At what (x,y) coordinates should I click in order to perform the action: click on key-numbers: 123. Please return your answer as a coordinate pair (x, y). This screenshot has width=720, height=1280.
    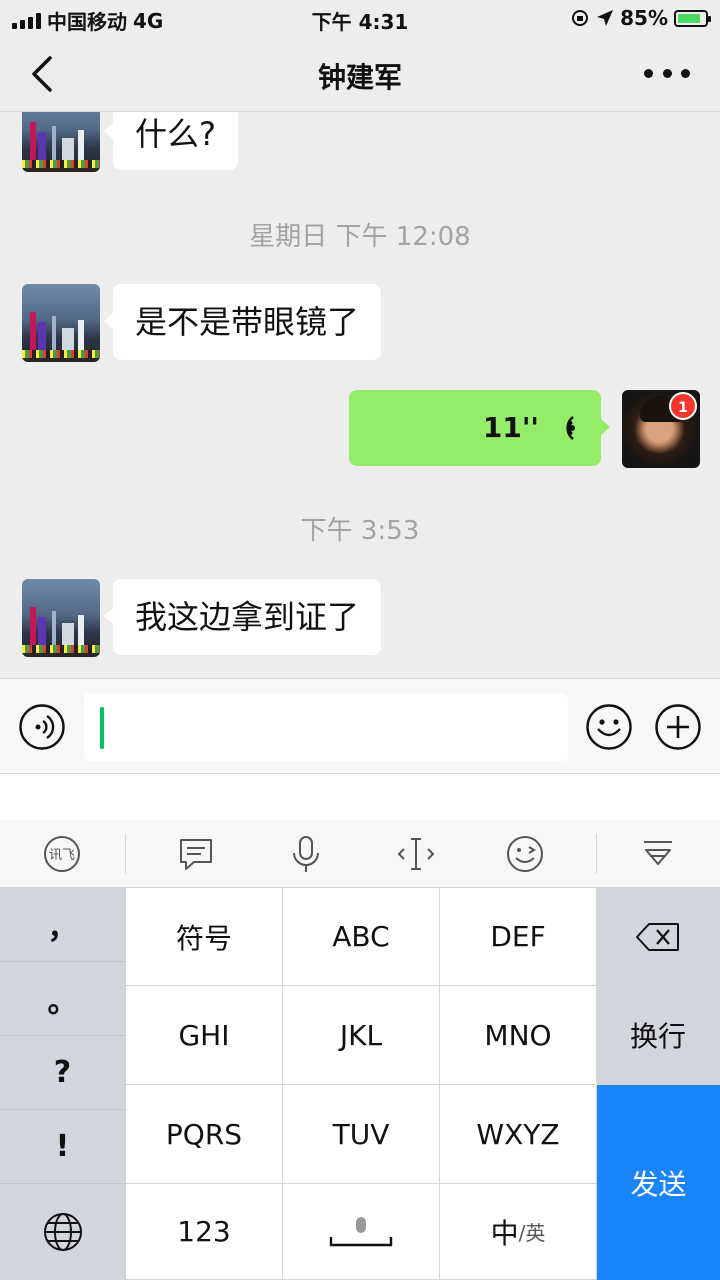
    Looking at the image, I should click on (204, 1232).